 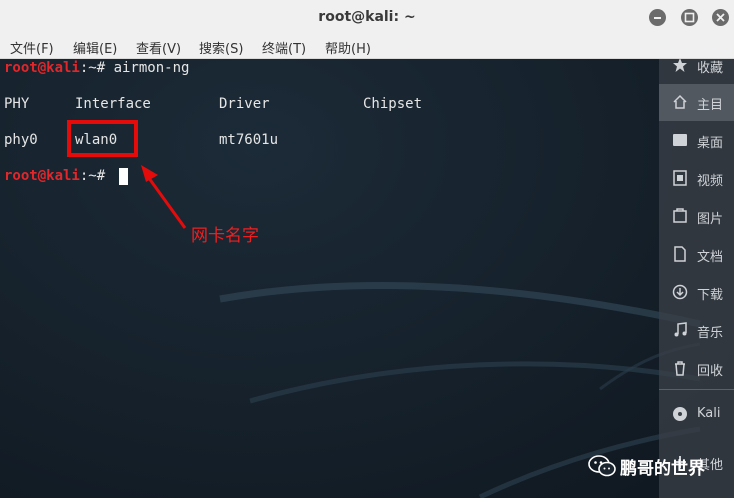 I want to click on menu-edit: 编辑(E), so click(x=95, y=47).